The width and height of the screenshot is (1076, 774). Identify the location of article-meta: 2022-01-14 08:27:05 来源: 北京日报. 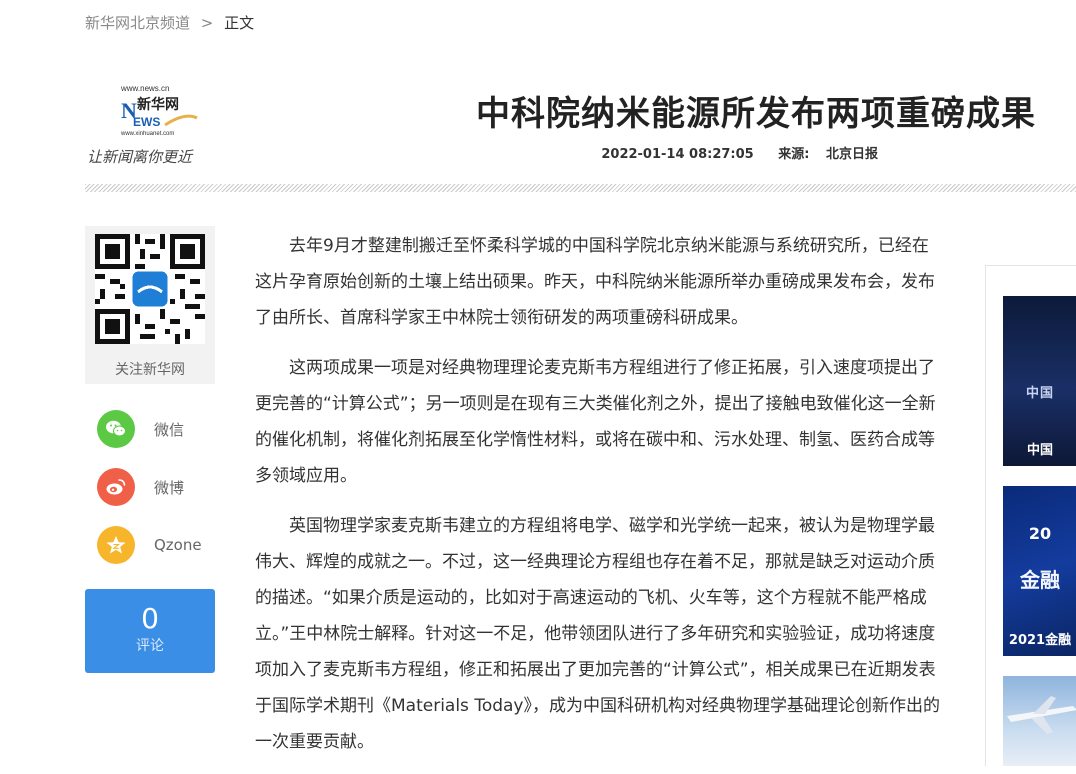
(669, 152).